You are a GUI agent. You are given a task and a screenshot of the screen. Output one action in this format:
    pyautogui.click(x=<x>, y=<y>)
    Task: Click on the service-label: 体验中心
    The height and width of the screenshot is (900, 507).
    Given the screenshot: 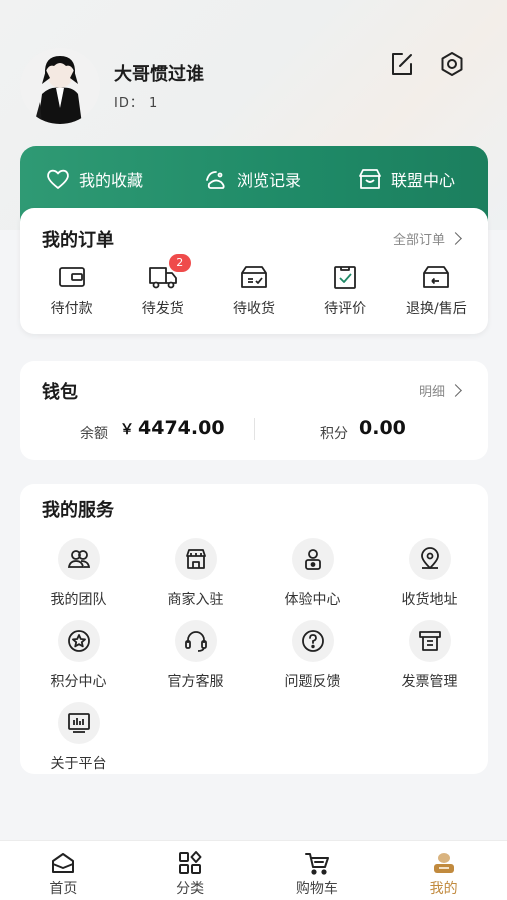 What is the action you would take?
    pyautogui.click(x=312, y=600)
    